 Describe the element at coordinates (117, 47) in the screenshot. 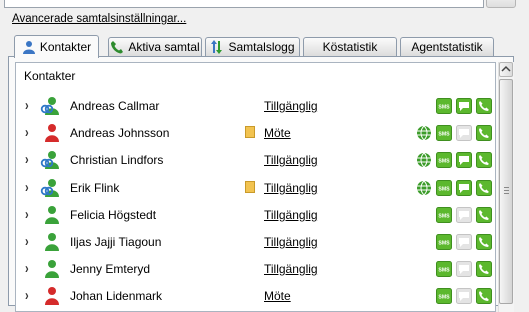

I see `phone-icon` at that location.